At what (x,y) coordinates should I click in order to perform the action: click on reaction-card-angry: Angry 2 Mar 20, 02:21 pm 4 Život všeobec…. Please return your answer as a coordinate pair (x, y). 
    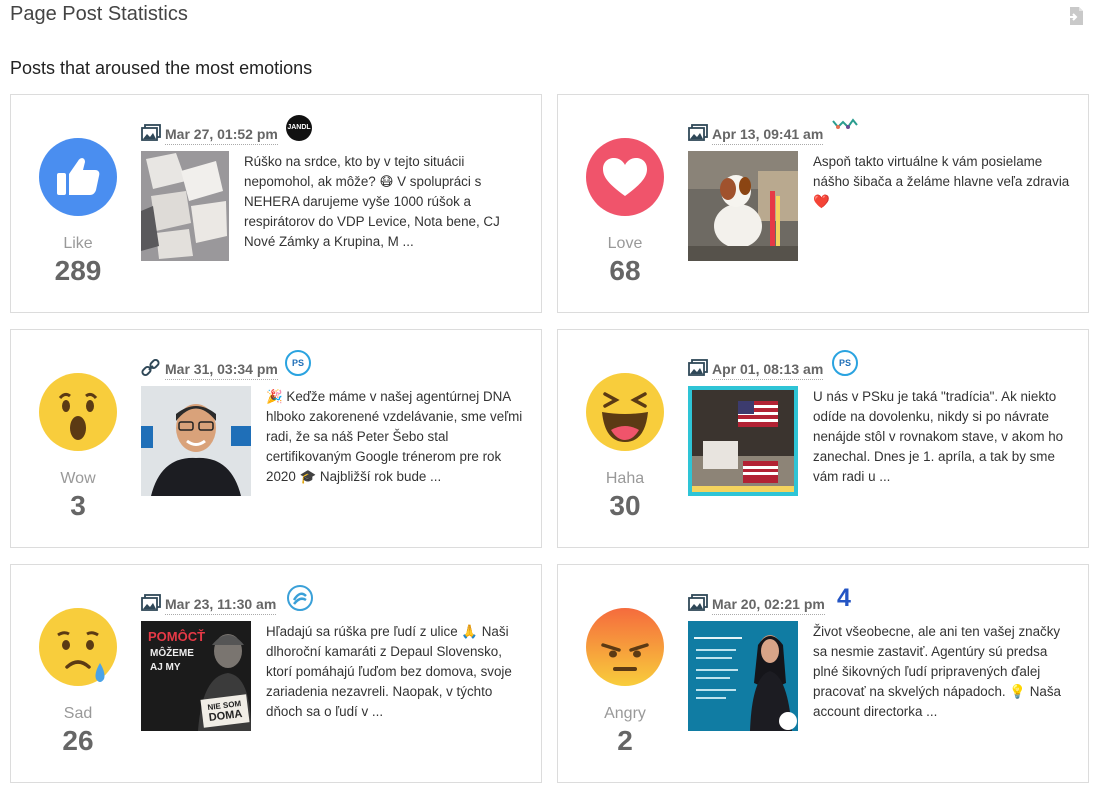
    Looking at the image, I should click on (823, 673).